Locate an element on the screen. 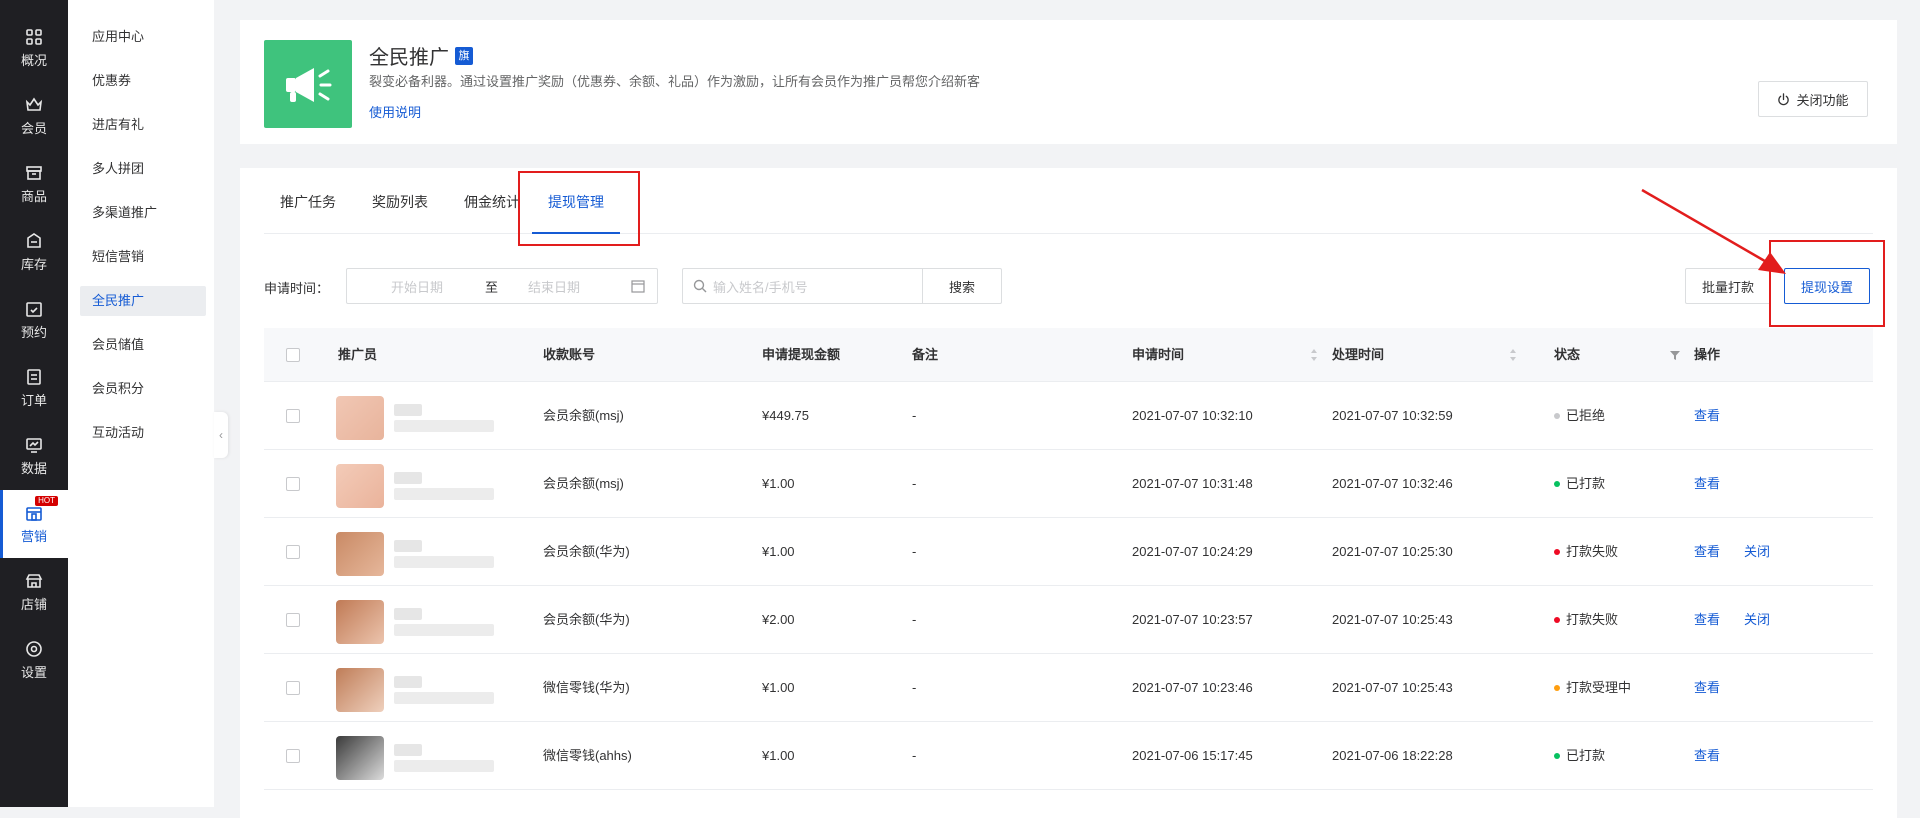 This screenshot has height=818, width=1920. col-apply-time: 申请时间 is located at coordinates (1158, 354).